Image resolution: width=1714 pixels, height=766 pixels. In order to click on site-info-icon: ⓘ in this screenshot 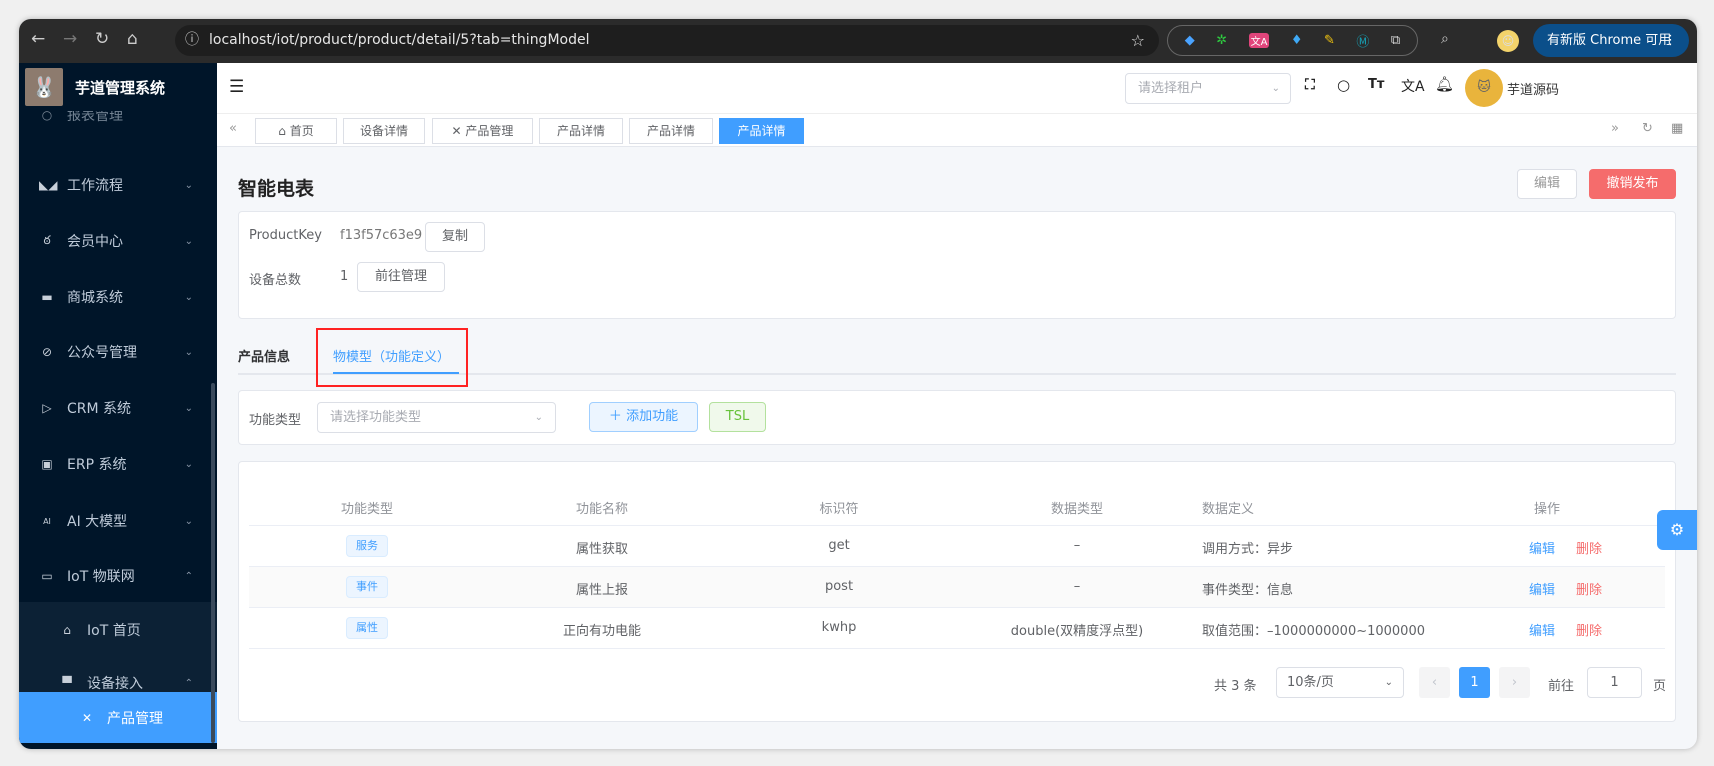, I will do `click(192, 40)`.